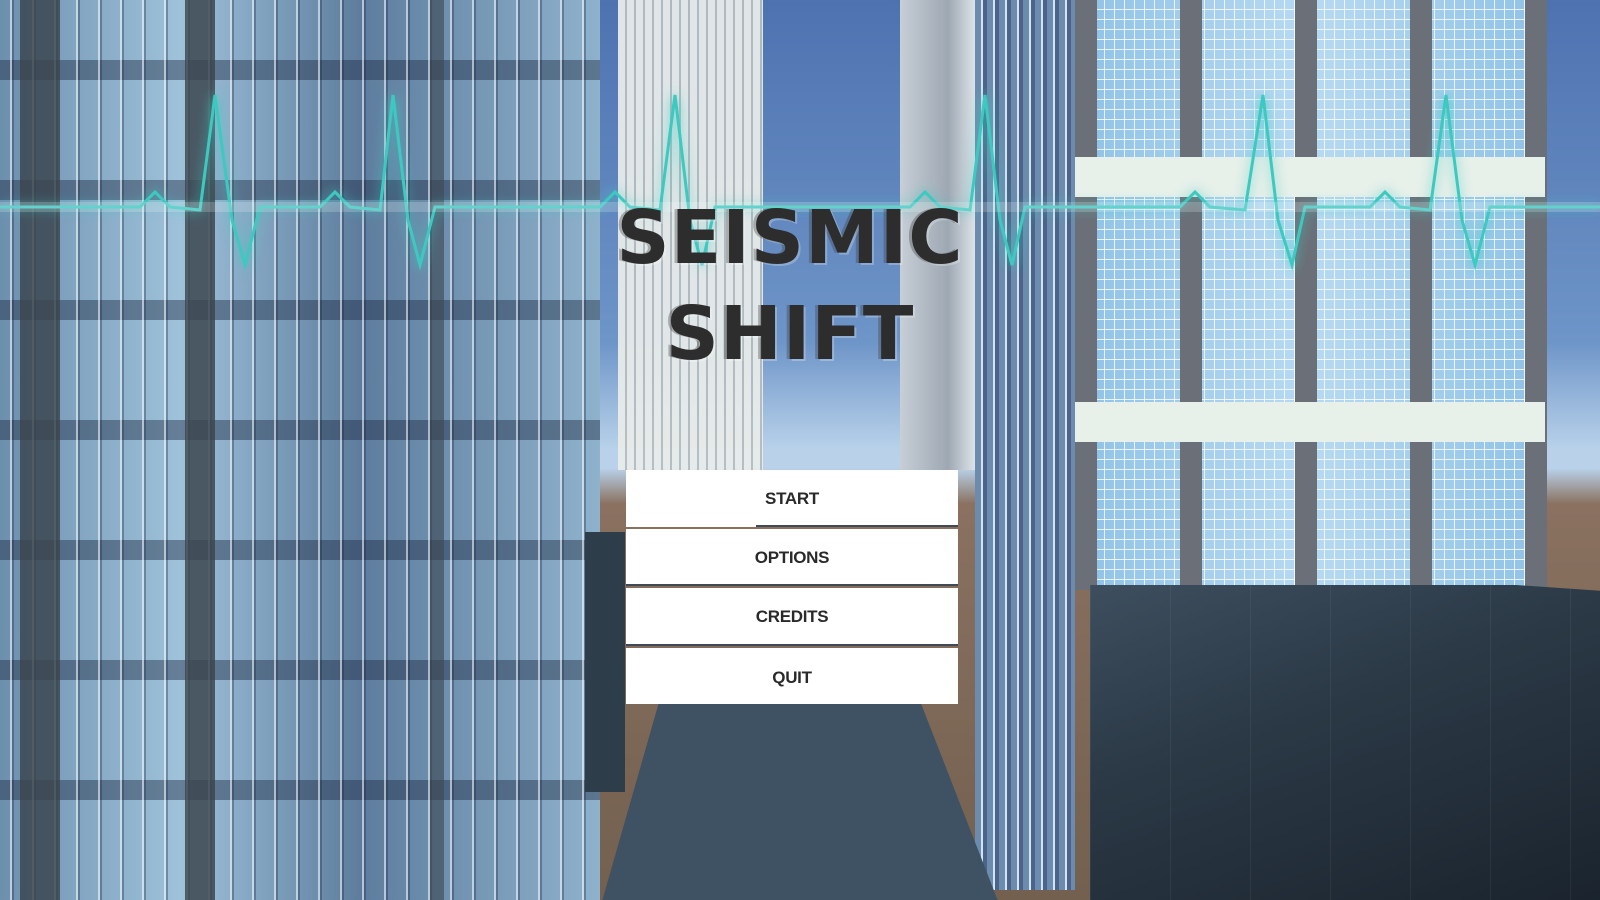 The height and width of the screenshot is (900, 1600). I want to click on start-button: START, so click(792, 498).